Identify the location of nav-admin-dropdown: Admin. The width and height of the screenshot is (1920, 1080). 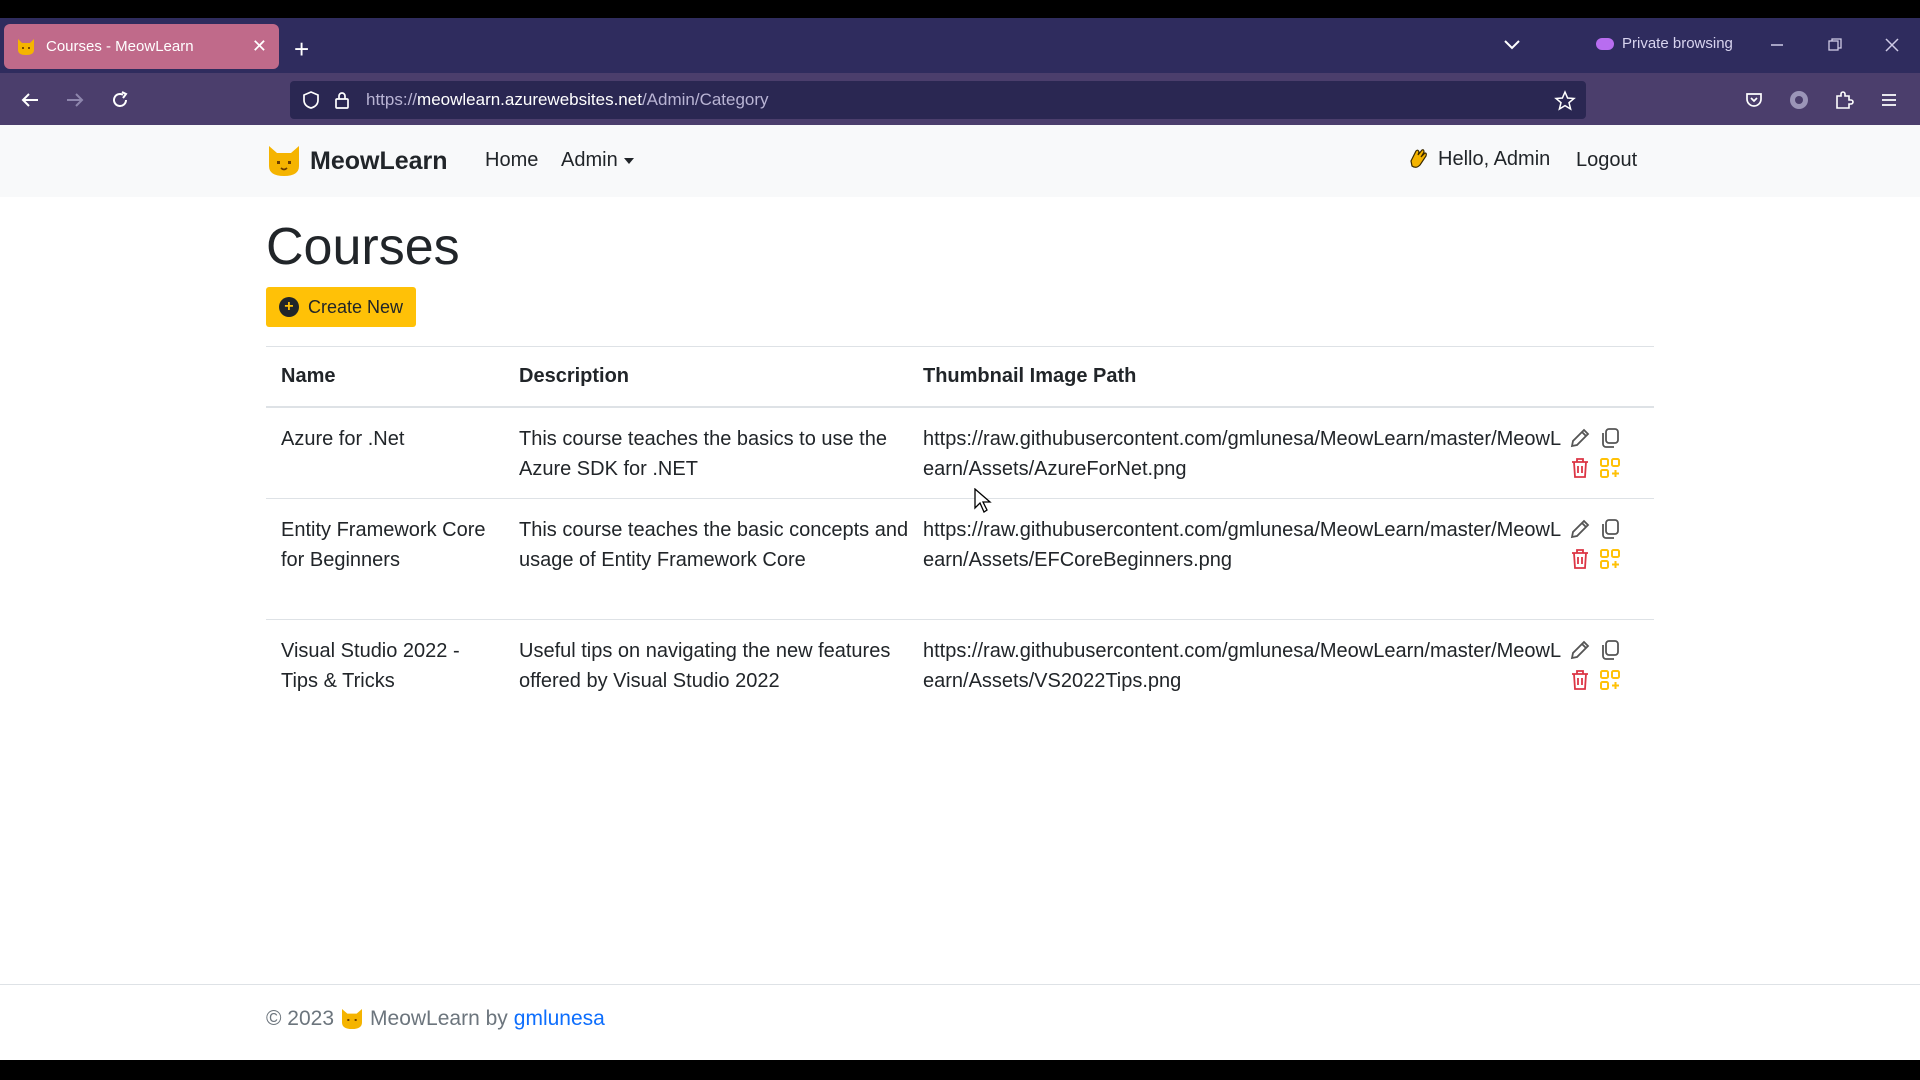
(598, 160).